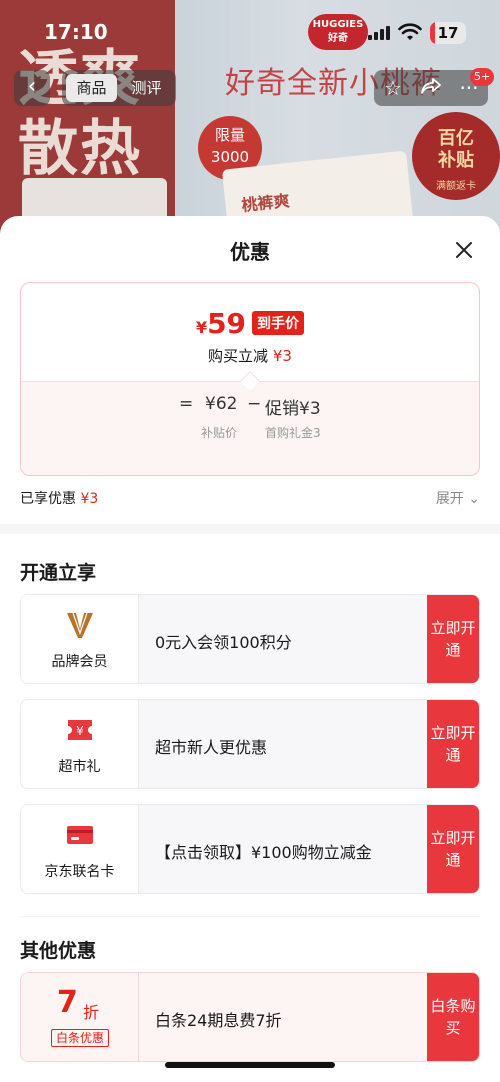  I want to click on subsidy-badge-line3: 满额返卡, so click(456, 186).